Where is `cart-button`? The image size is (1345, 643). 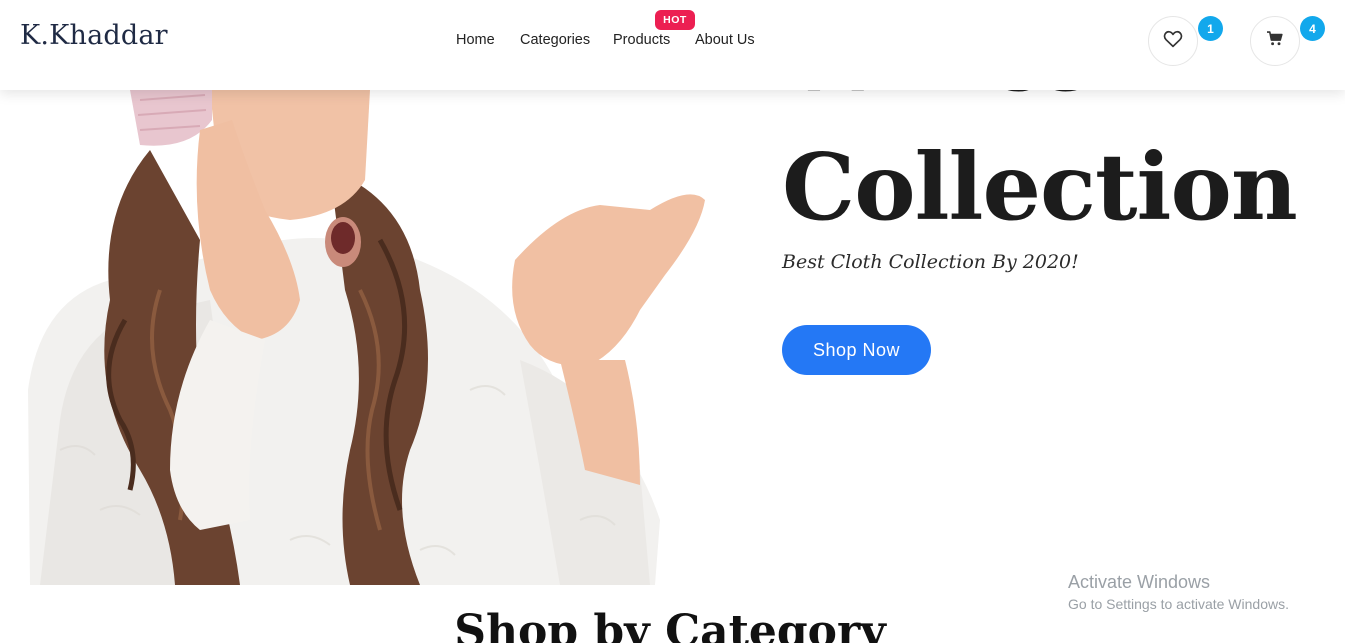 cart-button is located at coordinates (1275, 41).